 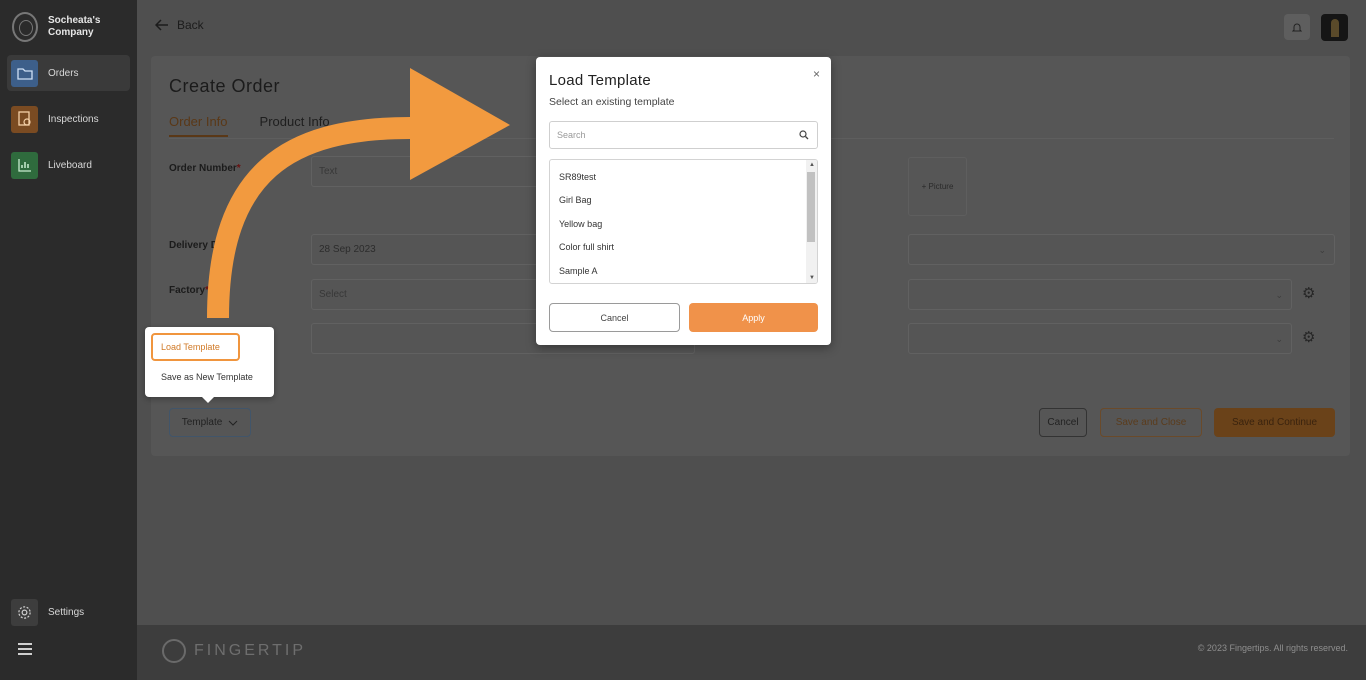 I want to click on list-scrollbar: ▲ ▼, so click(x=811, y=221).